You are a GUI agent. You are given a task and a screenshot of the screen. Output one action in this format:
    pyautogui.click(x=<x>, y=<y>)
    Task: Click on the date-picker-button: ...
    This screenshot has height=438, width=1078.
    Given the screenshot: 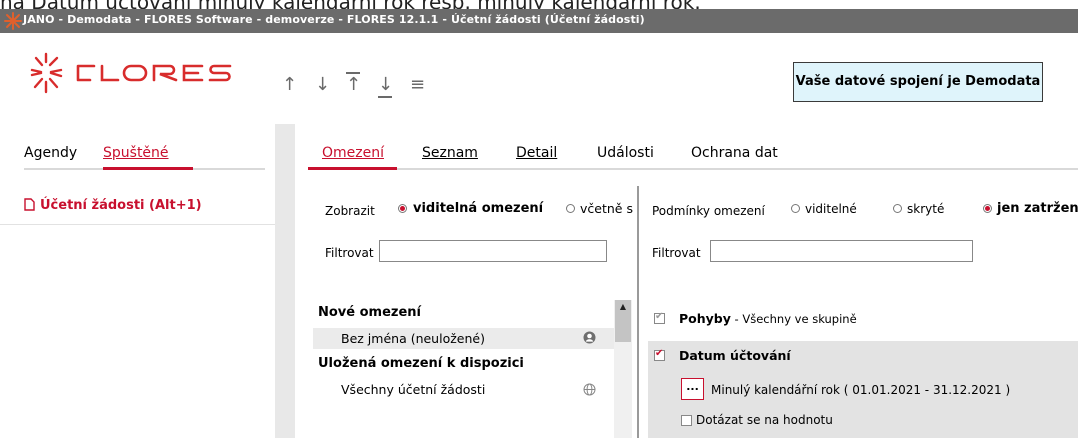 What is the action you would take?
    pyautogui.click(x=692, y=389)
    